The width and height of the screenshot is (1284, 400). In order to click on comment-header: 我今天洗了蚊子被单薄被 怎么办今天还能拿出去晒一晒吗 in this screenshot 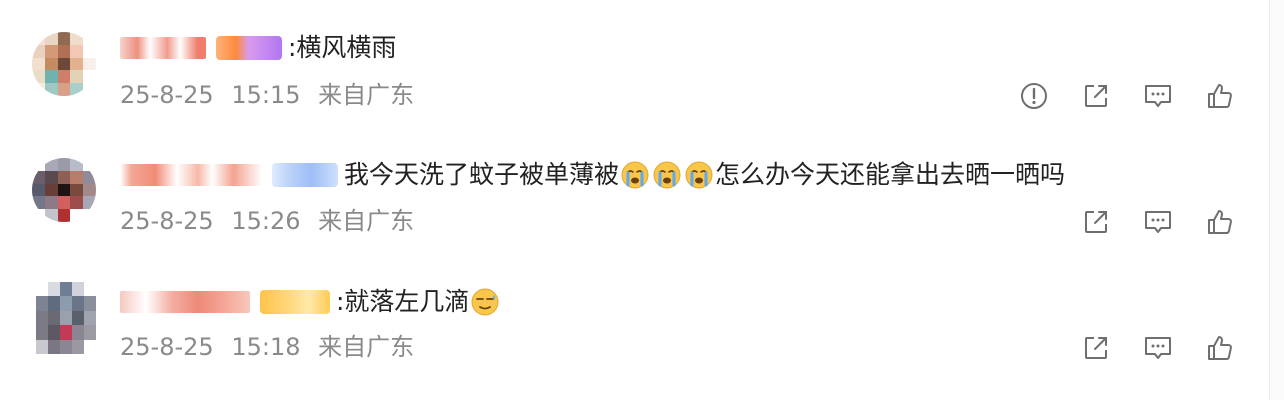, I will do `click(592, 175)`.